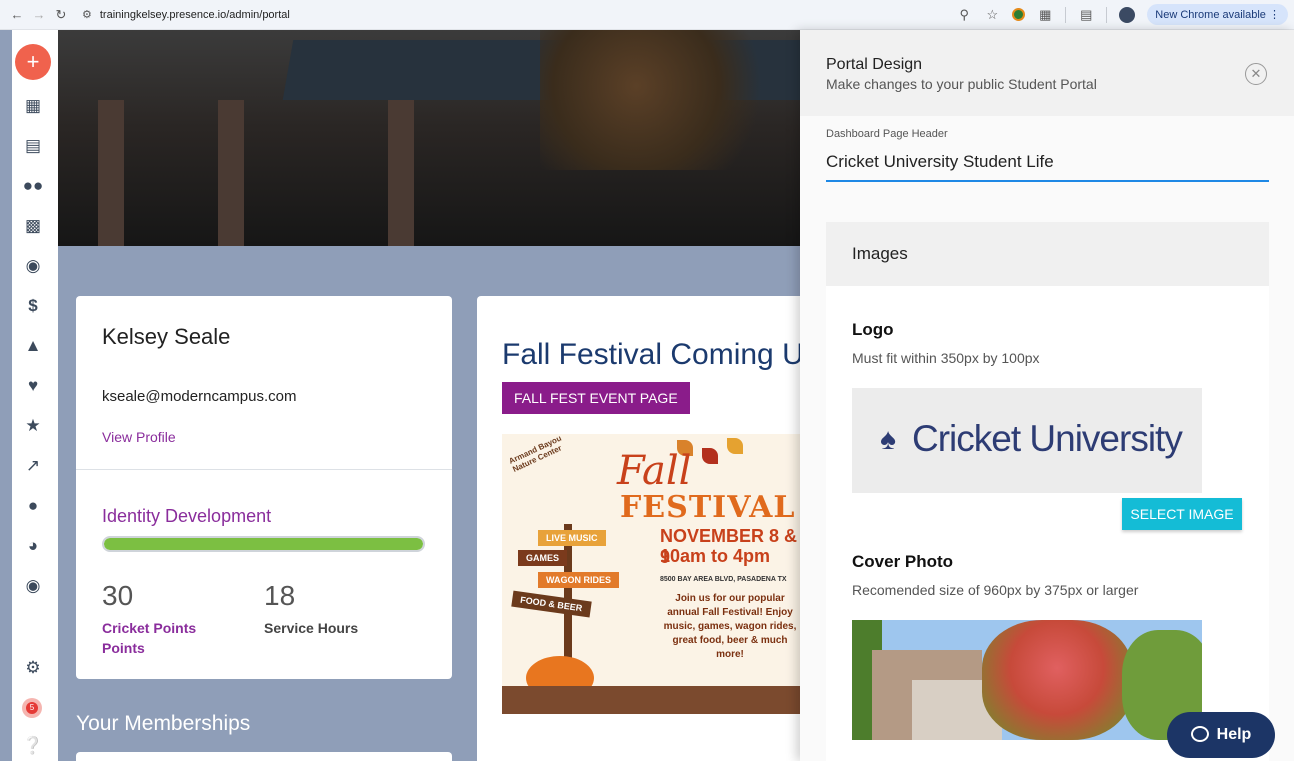 This screenshot has width=1294, height=761. I want to click on logo-preview: ♠ Cricket University, so click(1027, 440).